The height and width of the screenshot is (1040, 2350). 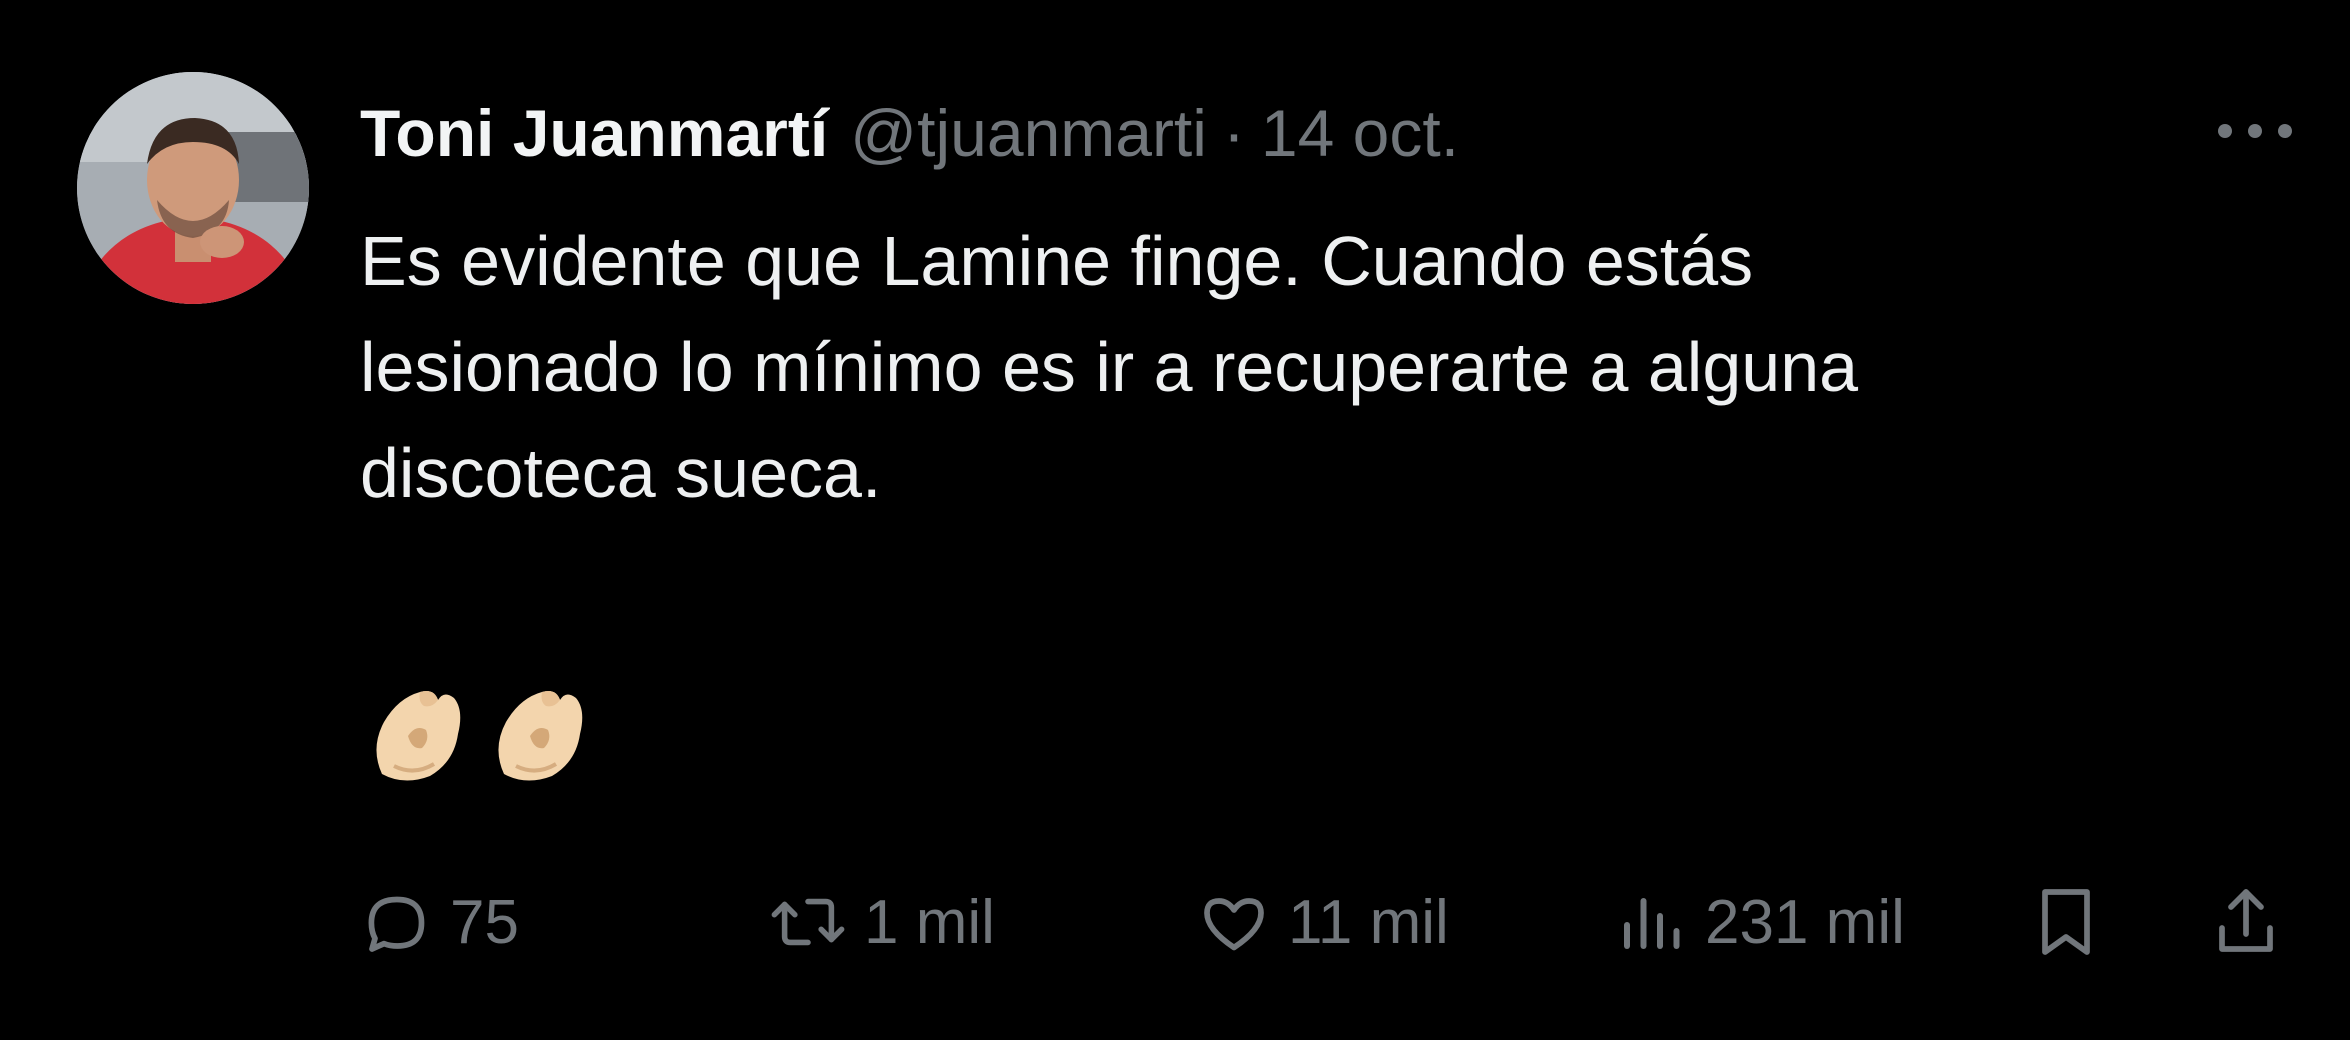 I want to click on bookmark-icon, so click(x=2066, y=922).